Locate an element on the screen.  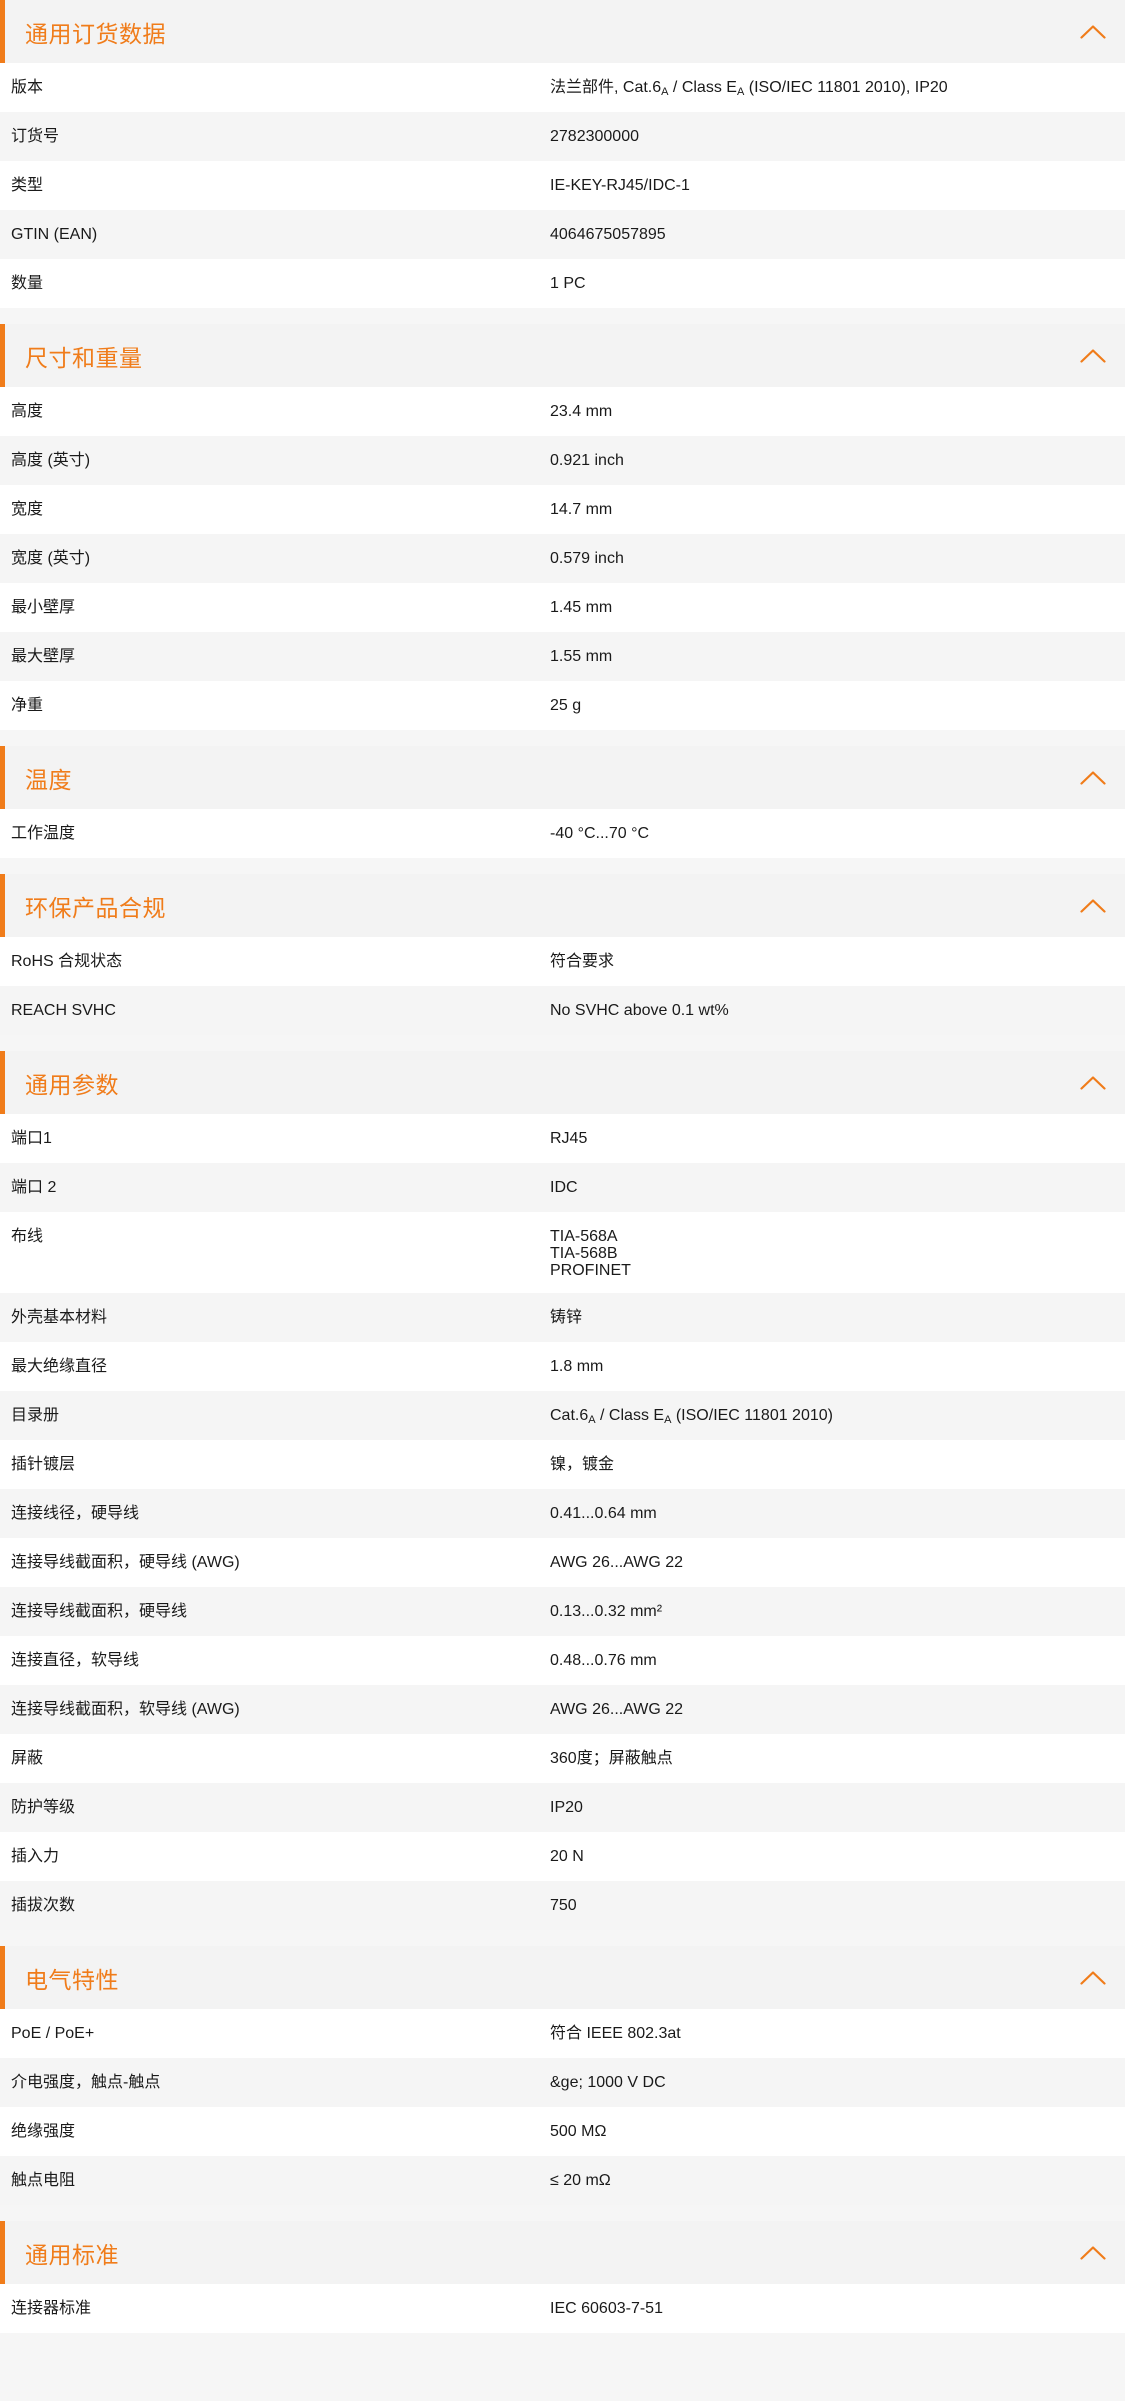
spec-label: 防护等级 is located at coordinates (43, 1807).